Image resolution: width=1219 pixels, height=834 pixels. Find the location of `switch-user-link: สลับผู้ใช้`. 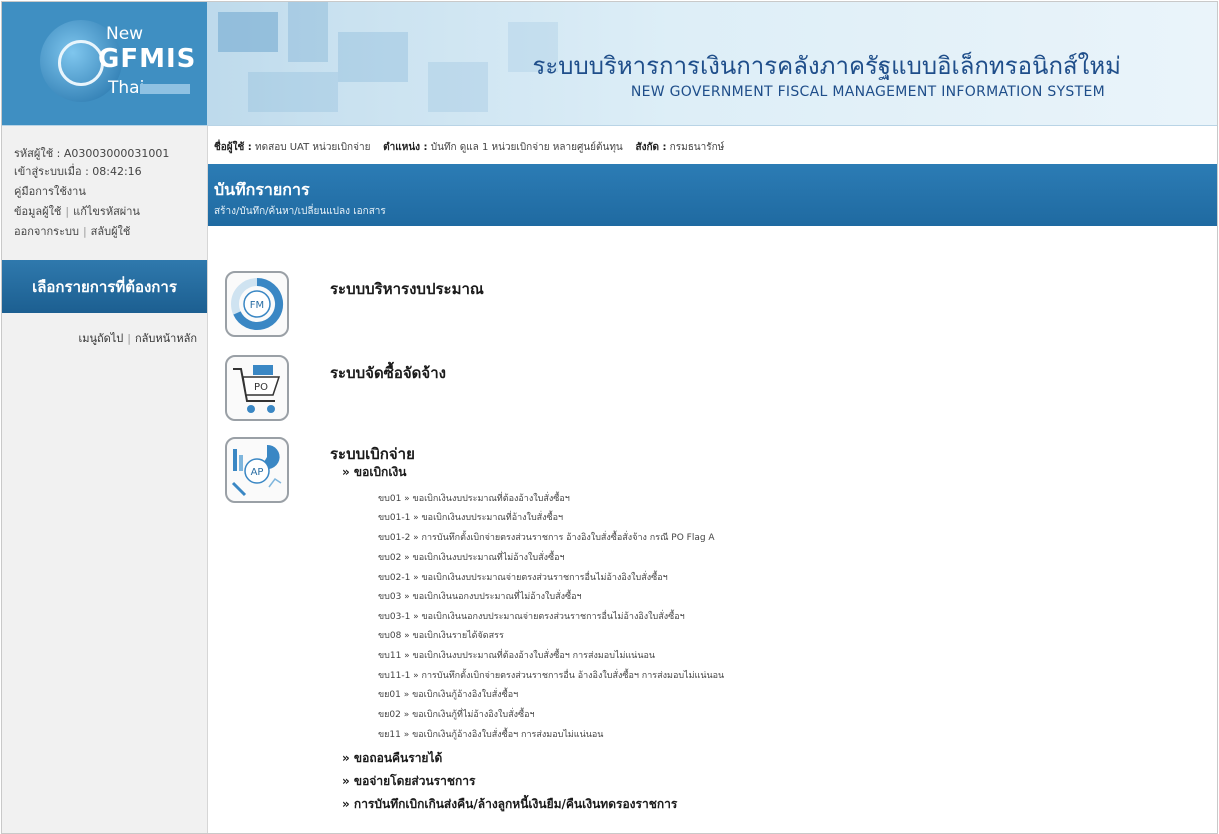

switch-user-link: สลับผู้ใช้ is located at coordinates (111, 231).